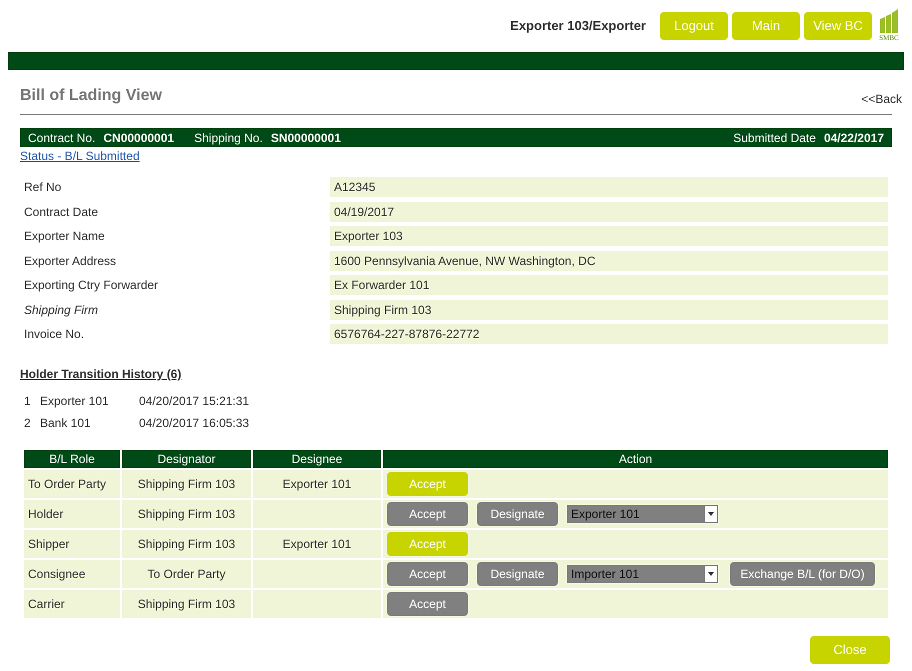  I want to click on field-value: Exporter 103, so click(609, 236).